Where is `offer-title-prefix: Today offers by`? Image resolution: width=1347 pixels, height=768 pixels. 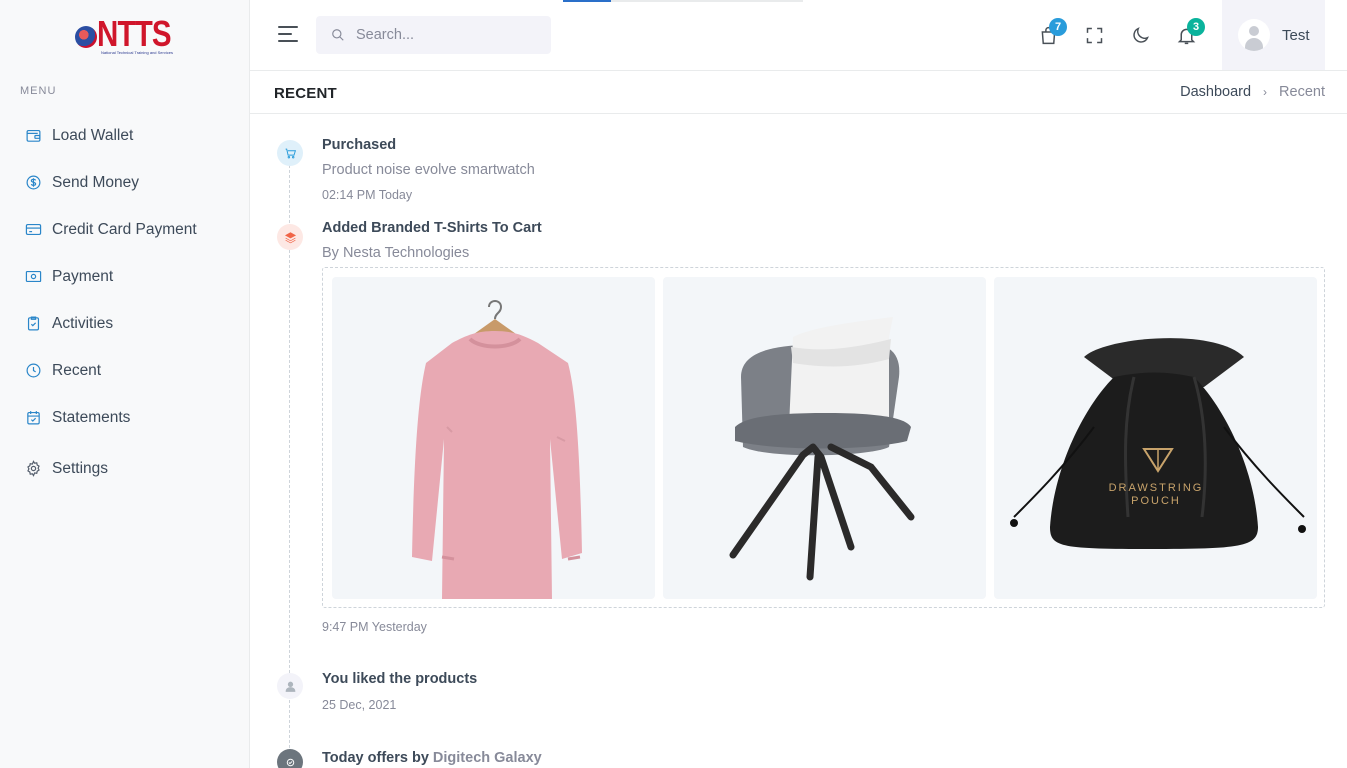 offer-title-prefix: Today offers by is located at coordinates (375, 758).